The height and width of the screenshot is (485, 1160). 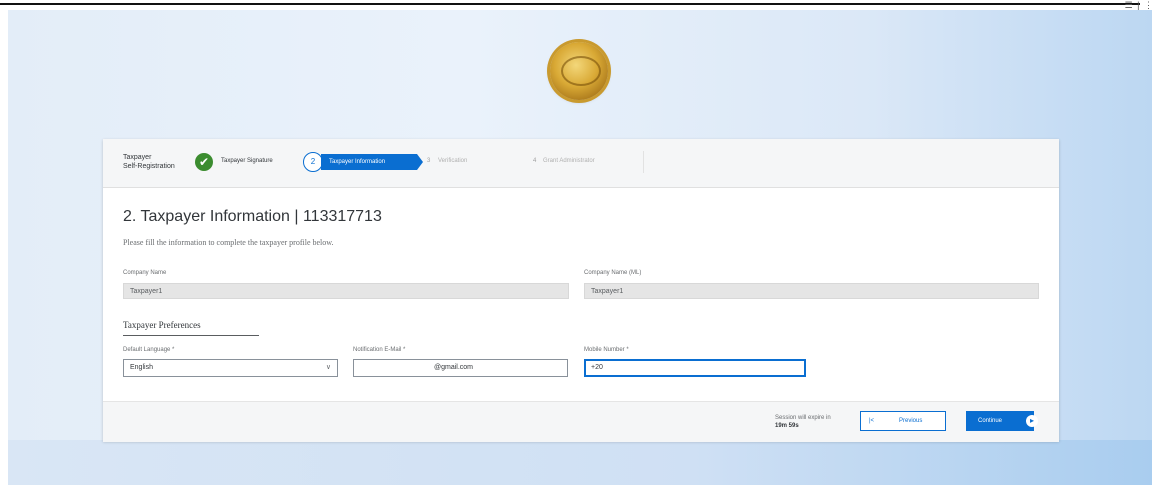 What do you see at coordinates (145, 273) in the screenshot?
I see `company-name-label: Company Name` at bounding box center [145, 273].